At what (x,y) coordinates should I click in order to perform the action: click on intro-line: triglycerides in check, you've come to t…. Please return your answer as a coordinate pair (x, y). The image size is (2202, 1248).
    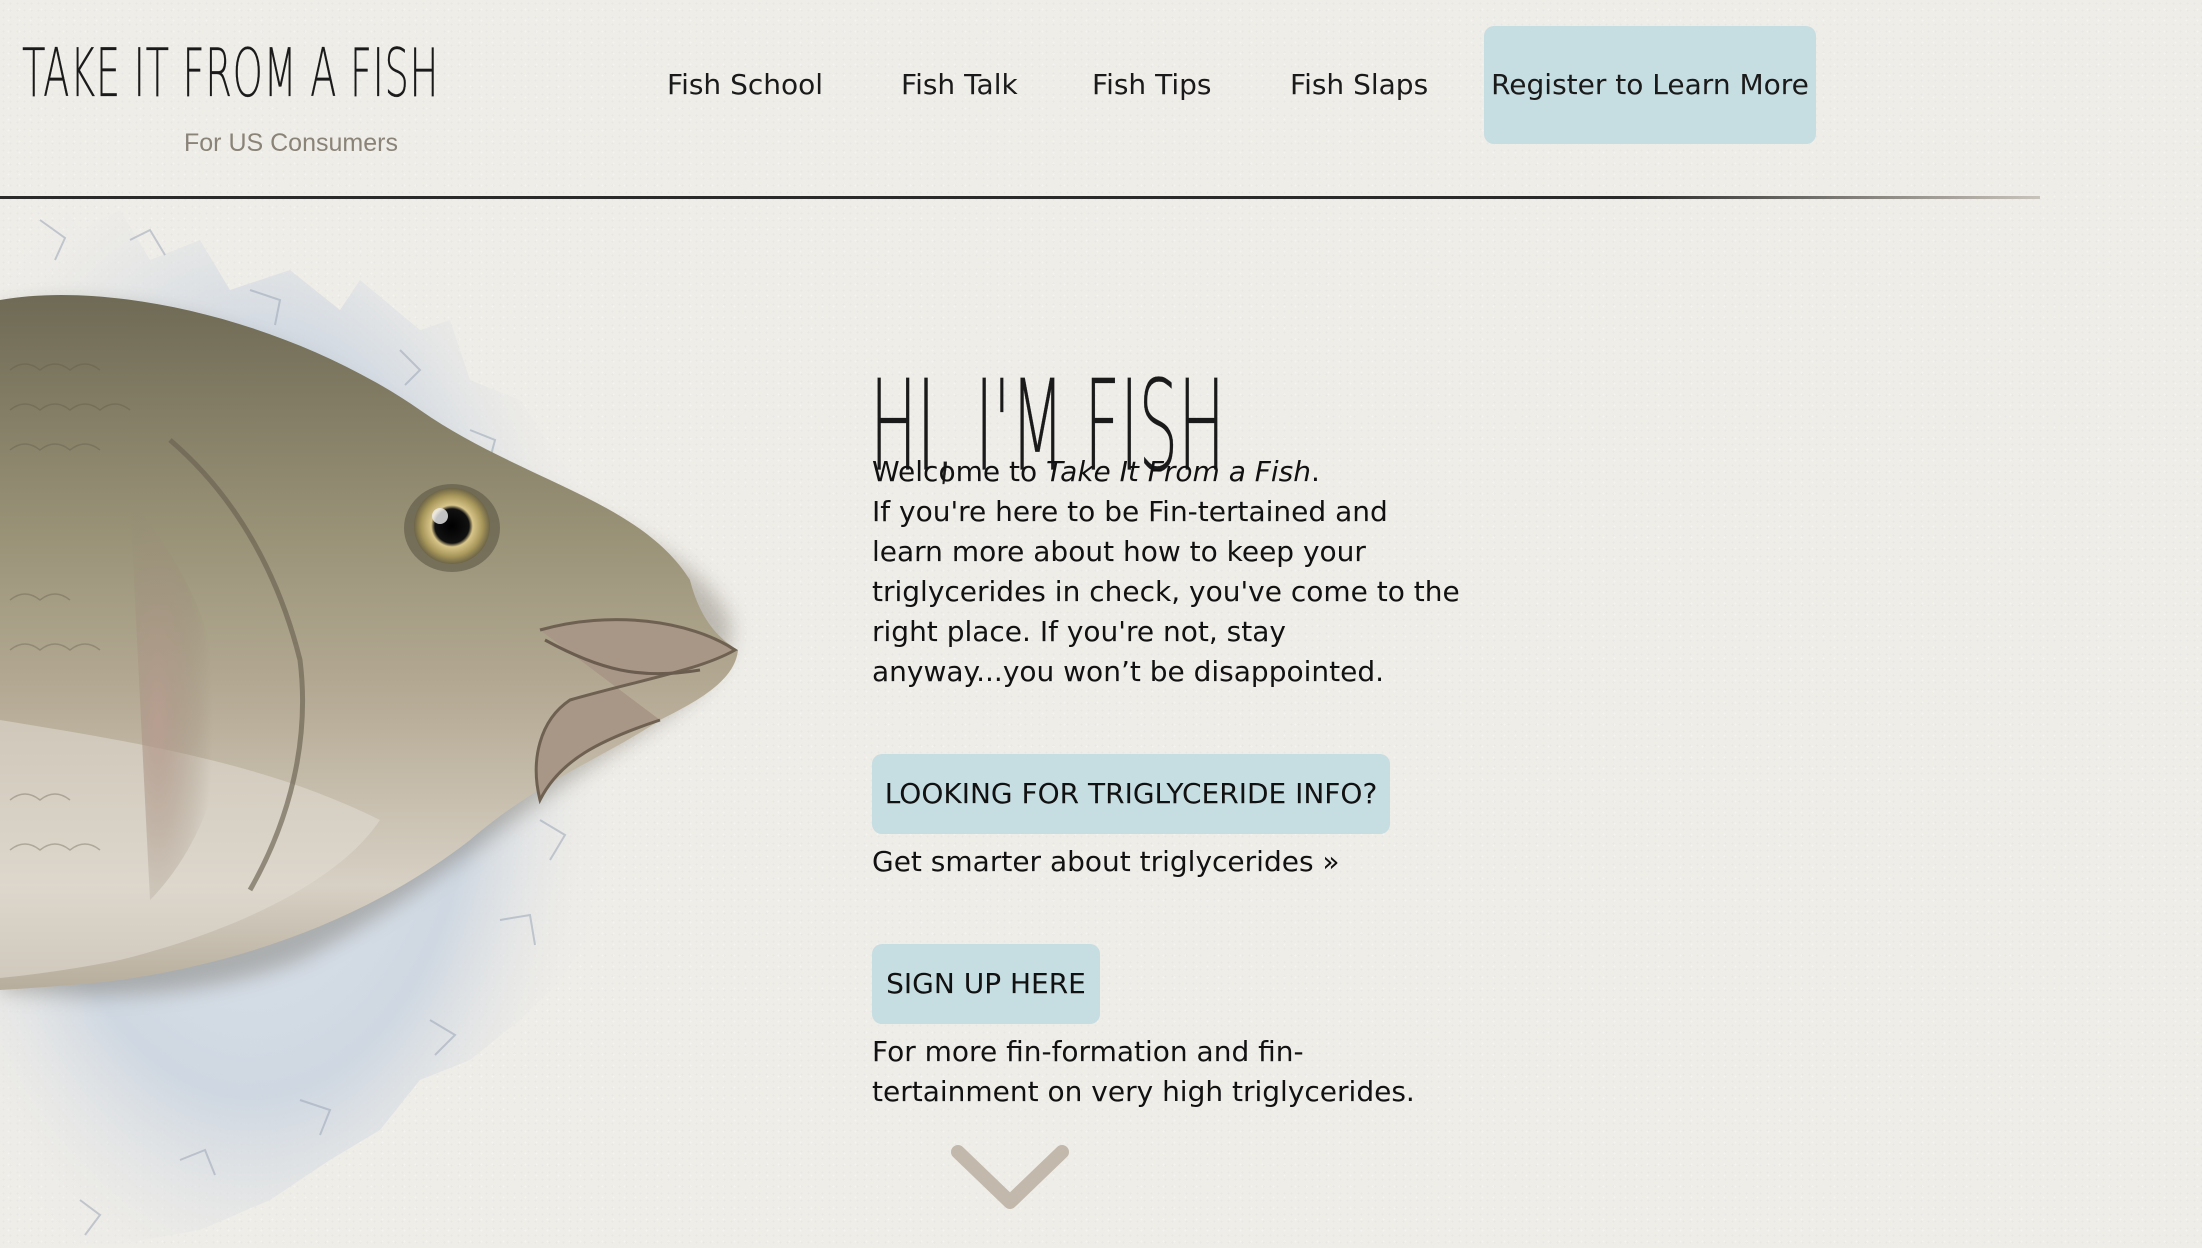
    Looking at the image, I should click on (1166, 591).